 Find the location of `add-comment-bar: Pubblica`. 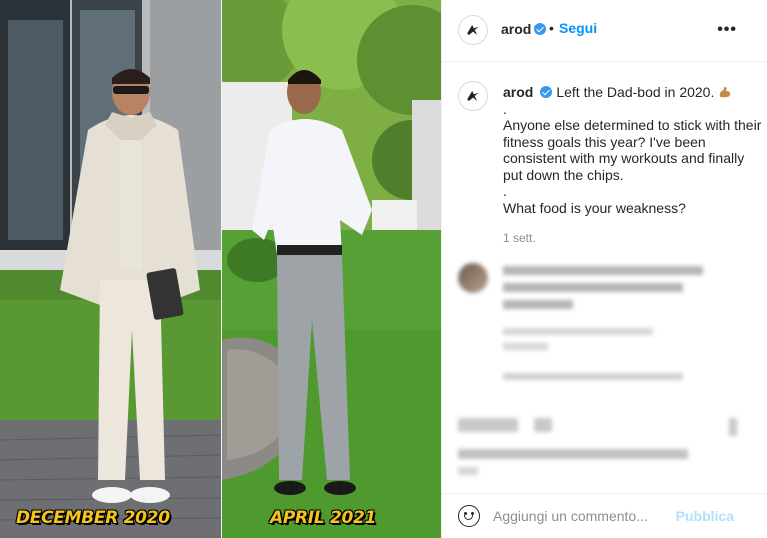

add-comment-bar: Pubblica is located at coordinates (604, 515).